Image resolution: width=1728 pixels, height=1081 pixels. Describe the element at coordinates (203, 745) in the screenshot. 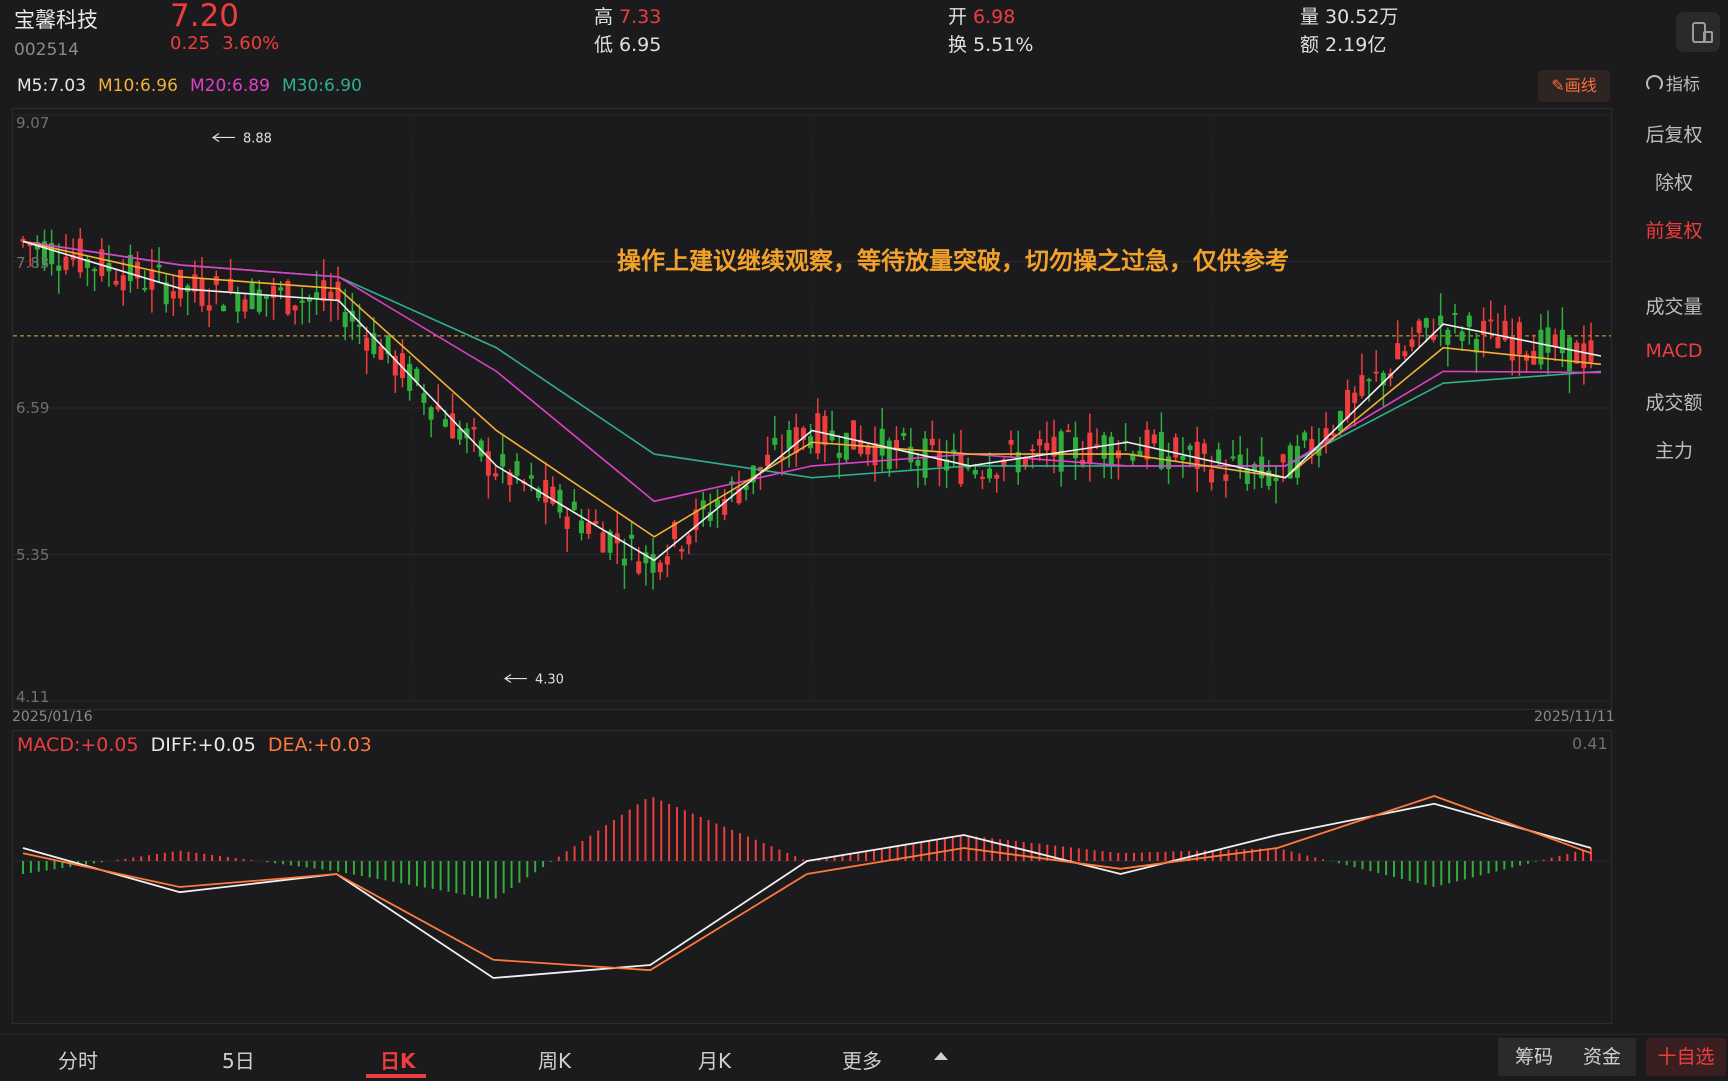

I see `diff-value: DIFF:+0.05` at that location.